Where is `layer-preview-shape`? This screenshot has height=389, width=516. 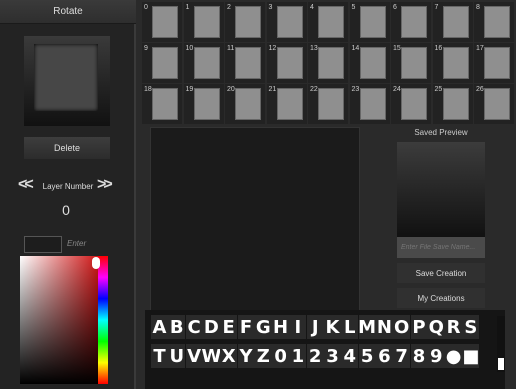
layer-preview-shape is located at coordinates (66, 77).